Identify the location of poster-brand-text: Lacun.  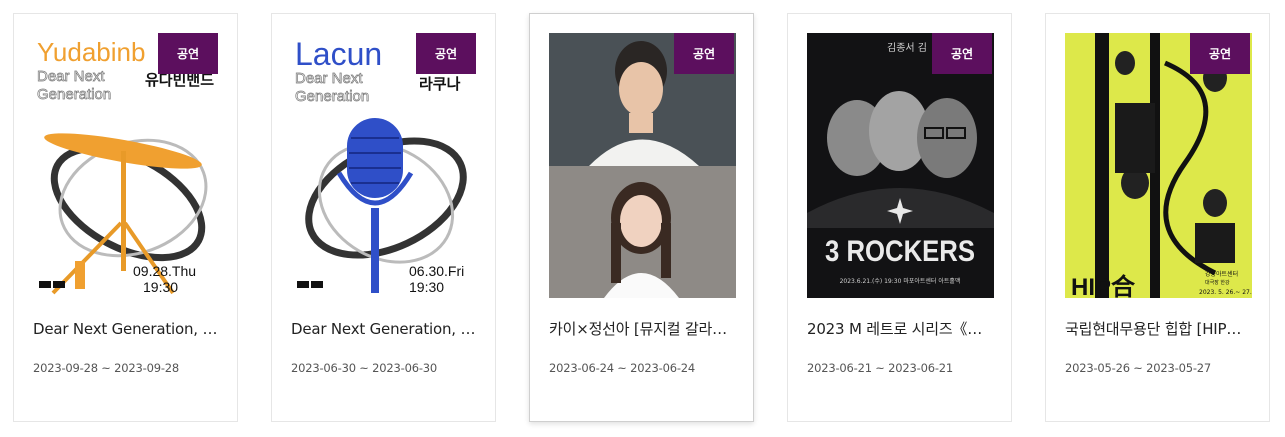
(338, 54).